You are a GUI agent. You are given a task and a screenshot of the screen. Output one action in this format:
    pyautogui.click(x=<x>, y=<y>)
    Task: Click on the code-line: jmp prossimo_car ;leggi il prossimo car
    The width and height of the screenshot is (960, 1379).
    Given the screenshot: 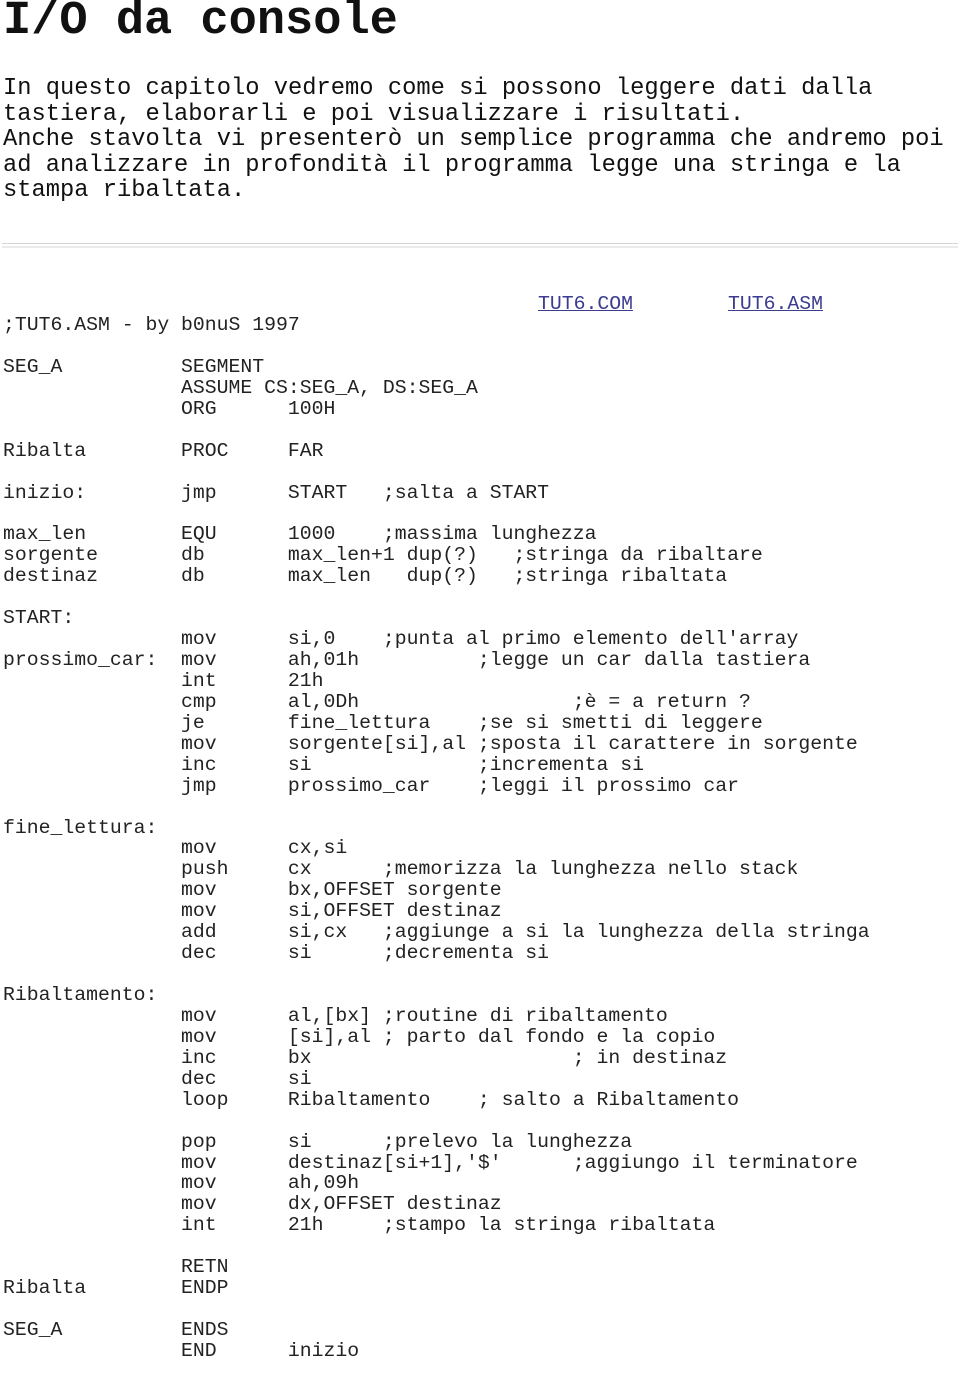 What is the action you would take?
    pyautogui.click(x=371, y=785)
    